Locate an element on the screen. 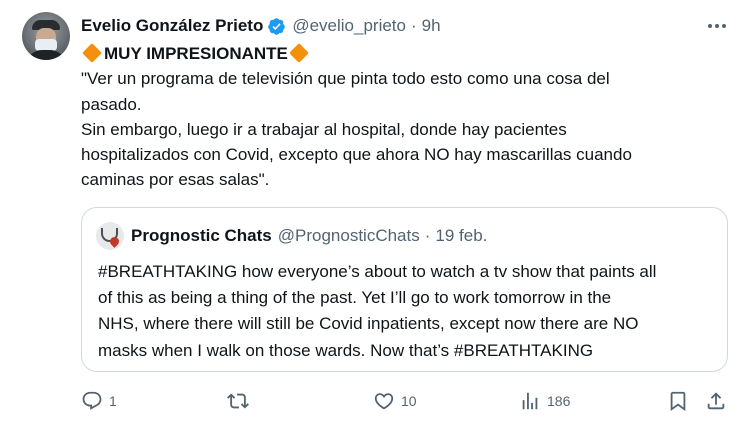 Image resolution: width=746 pixels, height=430 pixels. tweet-time: 9h is located at coordinates (431, 26).